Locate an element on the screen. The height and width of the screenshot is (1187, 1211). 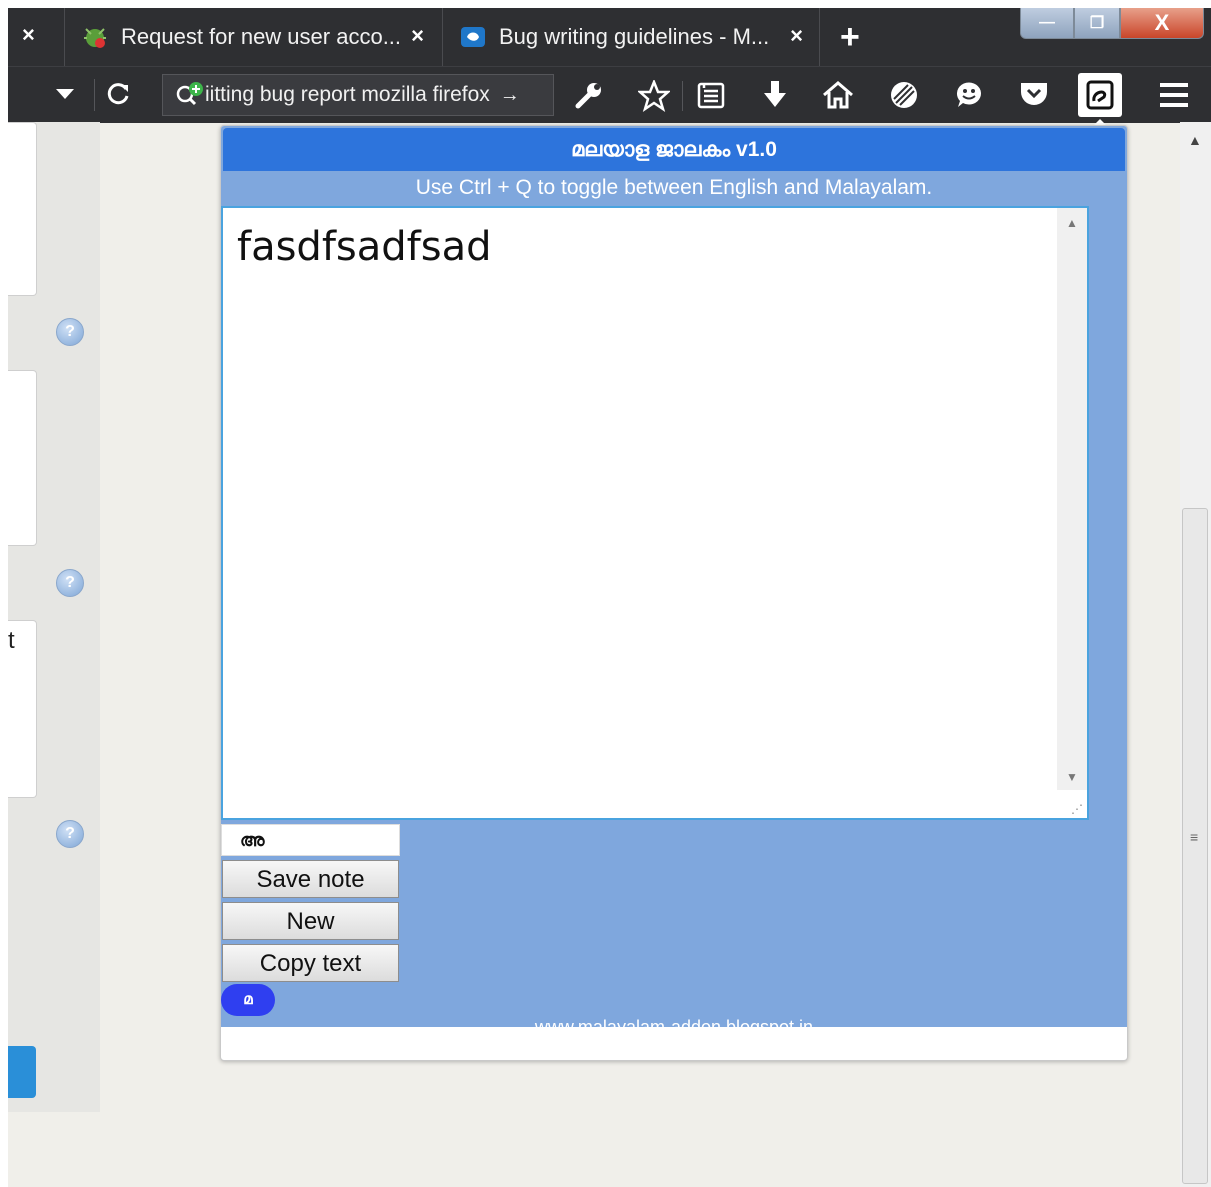
page-scrollbar: ▲ ≡ is located at coordinates (1195, 654).